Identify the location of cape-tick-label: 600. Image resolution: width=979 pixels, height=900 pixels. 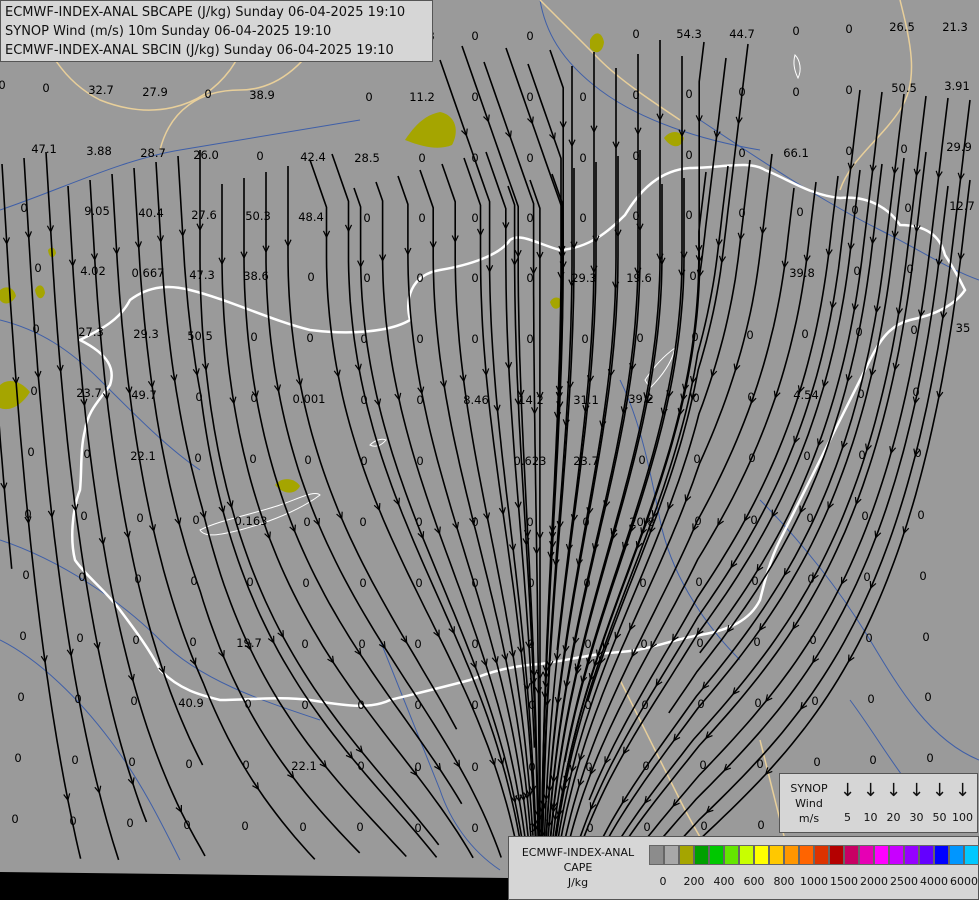
(754, 881).